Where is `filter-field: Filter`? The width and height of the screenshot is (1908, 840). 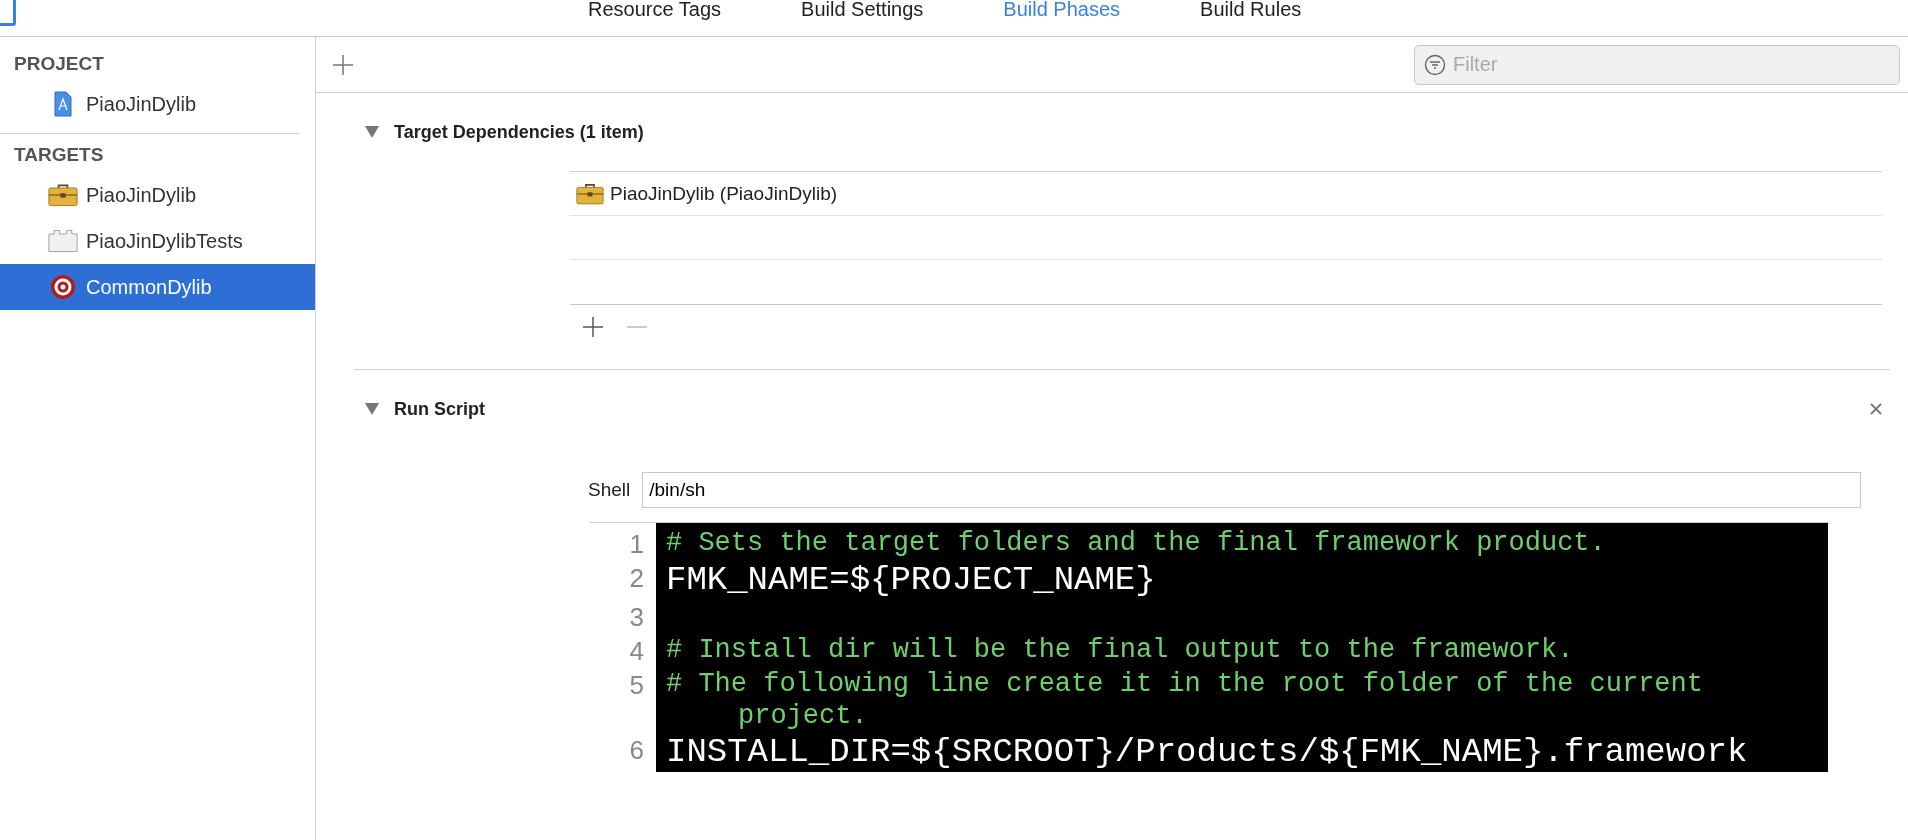 filter-field: Filter is located at coordinates (1657, 64).